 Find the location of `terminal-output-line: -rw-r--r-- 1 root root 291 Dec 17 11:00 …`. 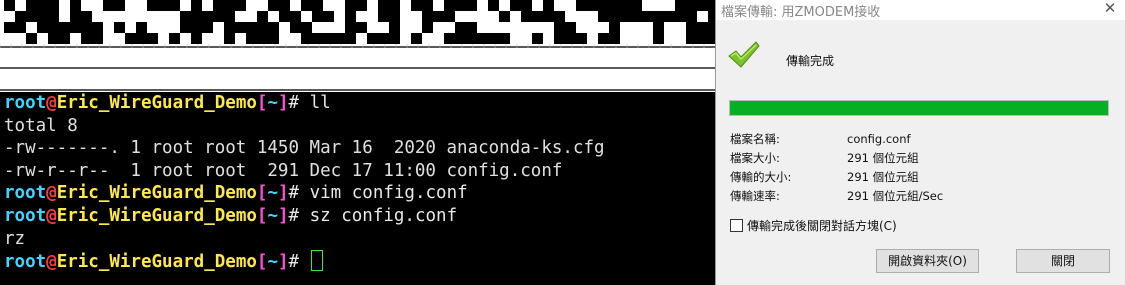

terminal-output-line: -rw-r--r-- 1 root root 291 Dec 17 11:00 … is located at coordinates (283, 170).